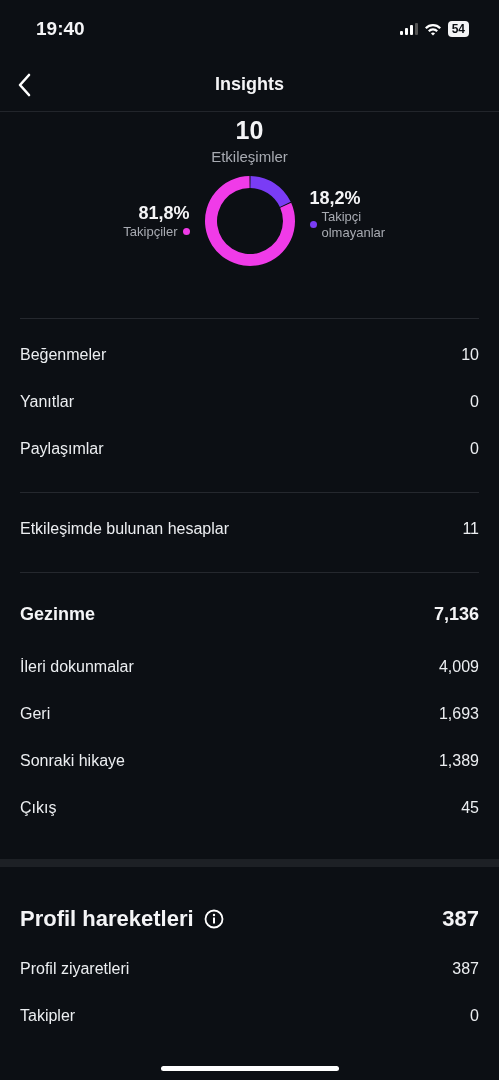 The width and height of the screenshot is (499, 1080). Describe the element at coordinates (150, 231) in the screenshot. I see `legend-label: Takipçiler` at that location.